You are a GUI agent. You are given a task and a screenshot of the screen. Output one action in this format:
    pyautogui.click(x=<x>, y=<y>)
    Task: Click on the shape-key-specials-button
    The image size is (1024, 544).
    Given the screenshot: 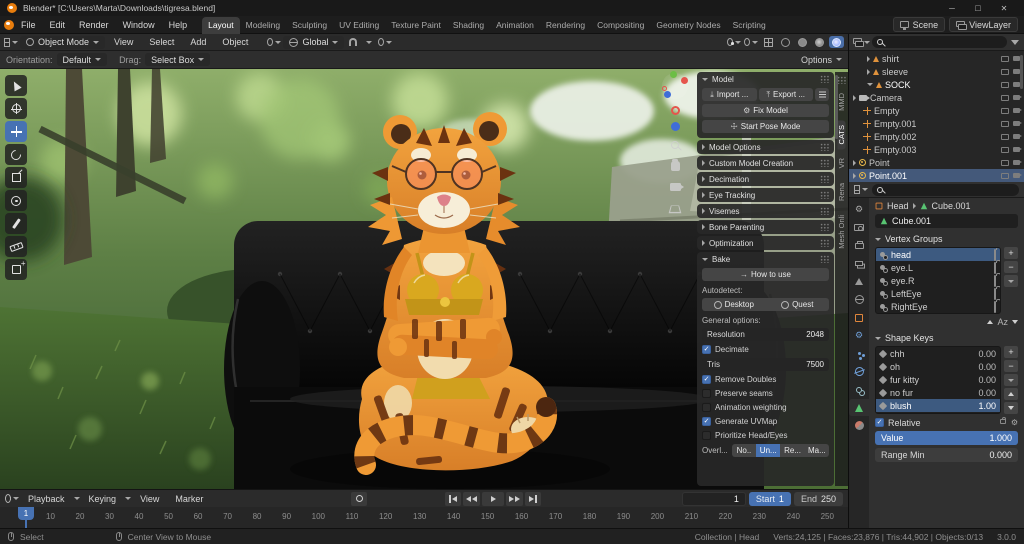 What is the action you would take?
    pyautogui.click(x=1011, y=380)
    